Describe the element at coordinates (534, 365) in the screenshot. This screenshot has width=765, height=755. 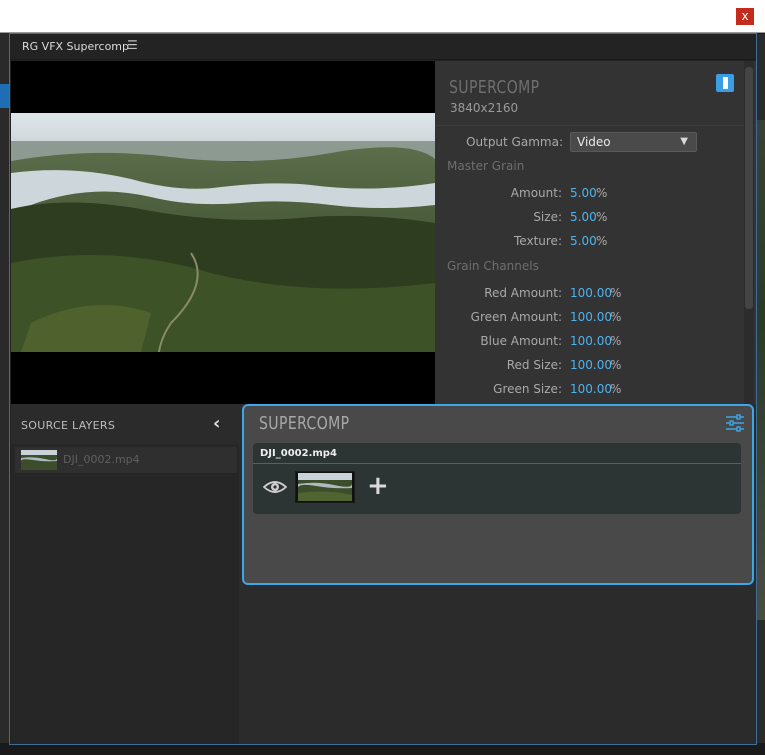
I see `red-size-label: Red Size:` at that location.